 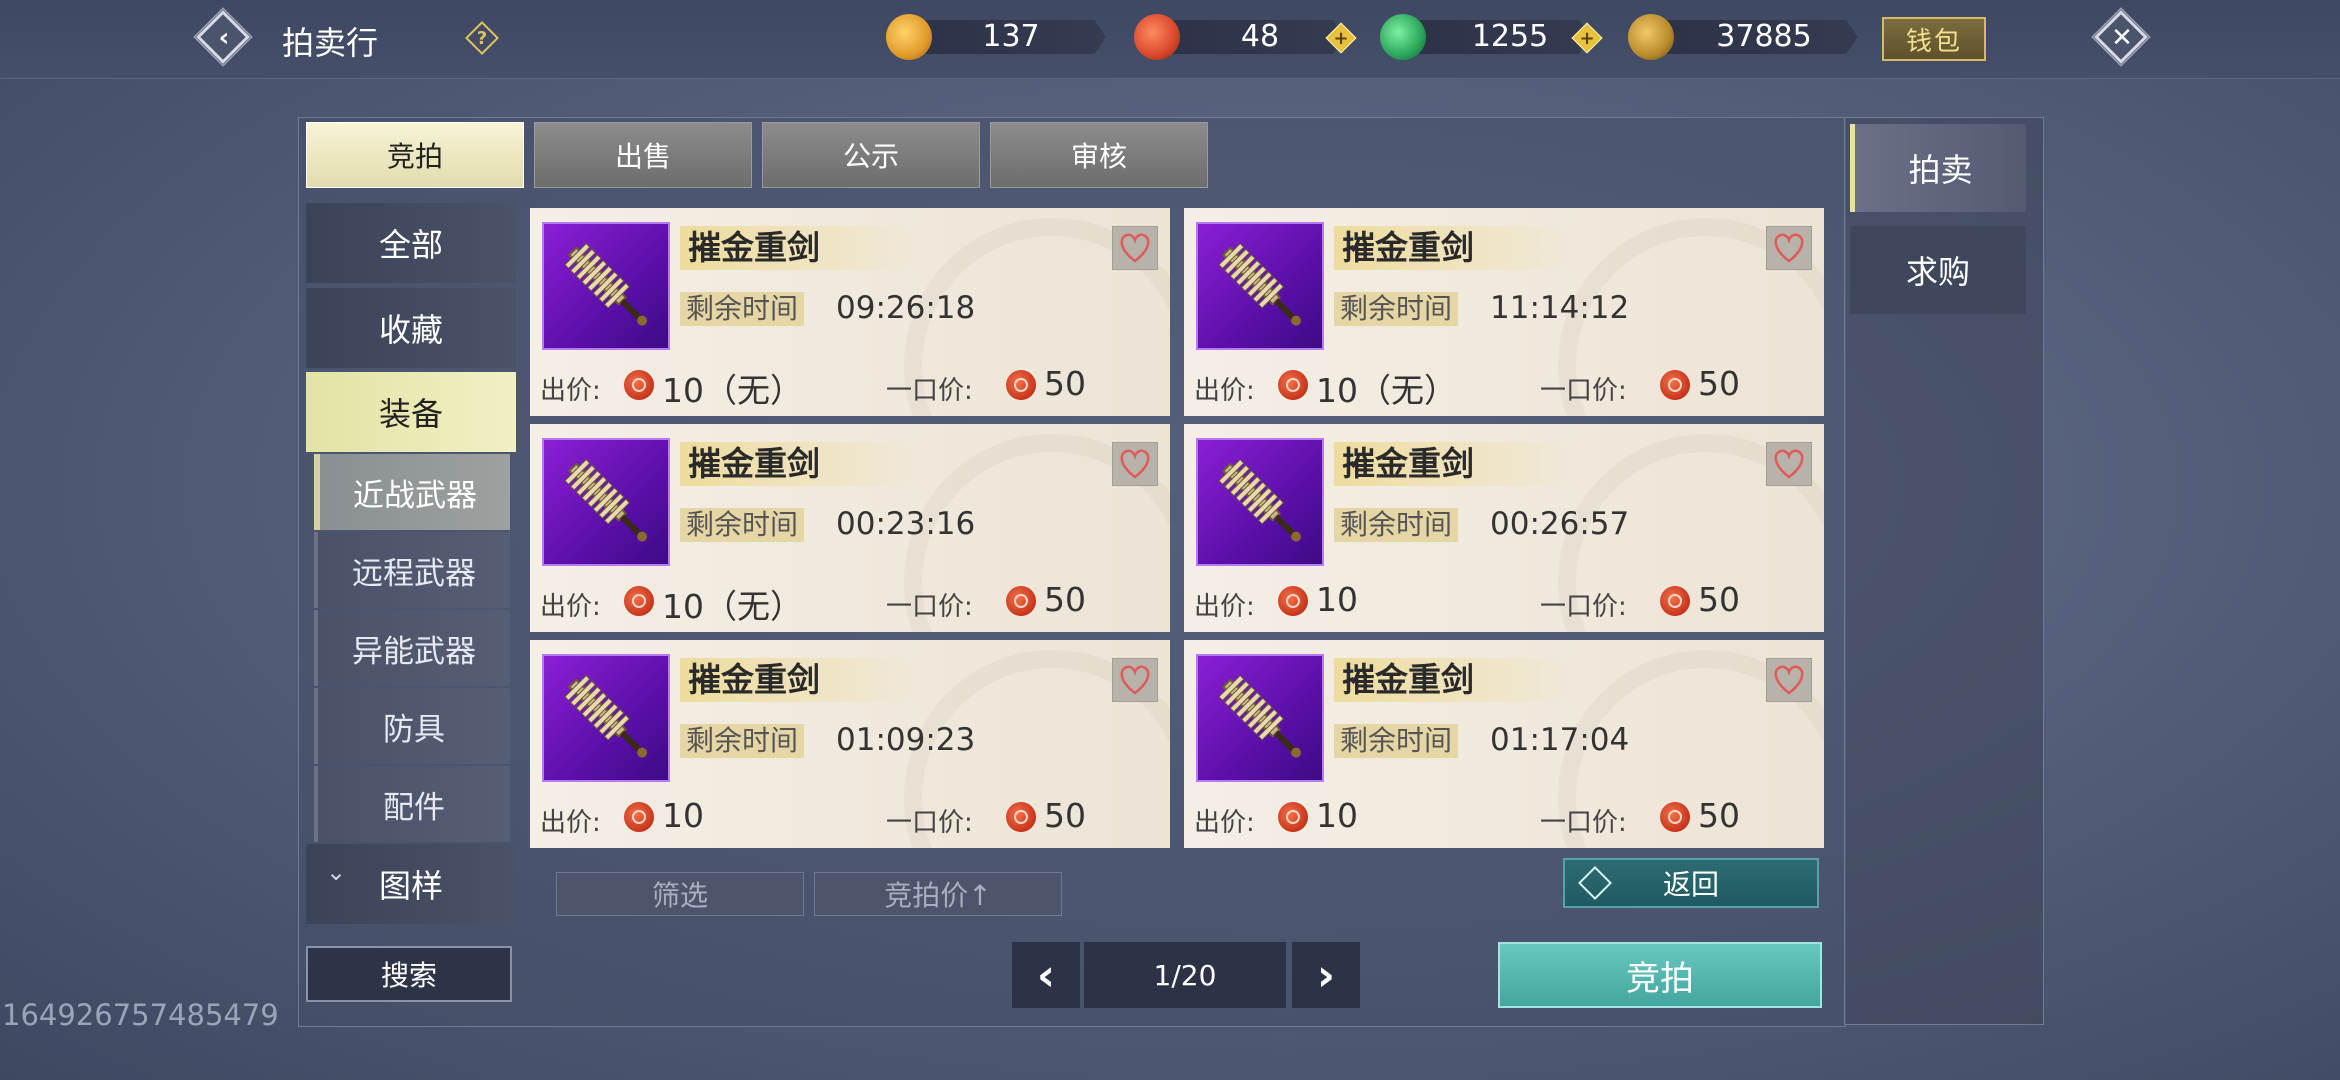 What do you see at coordinates (412, 492) in the screenshot?
I see `subcategory-melee: 近战武器` at bounding box center [412, 492].